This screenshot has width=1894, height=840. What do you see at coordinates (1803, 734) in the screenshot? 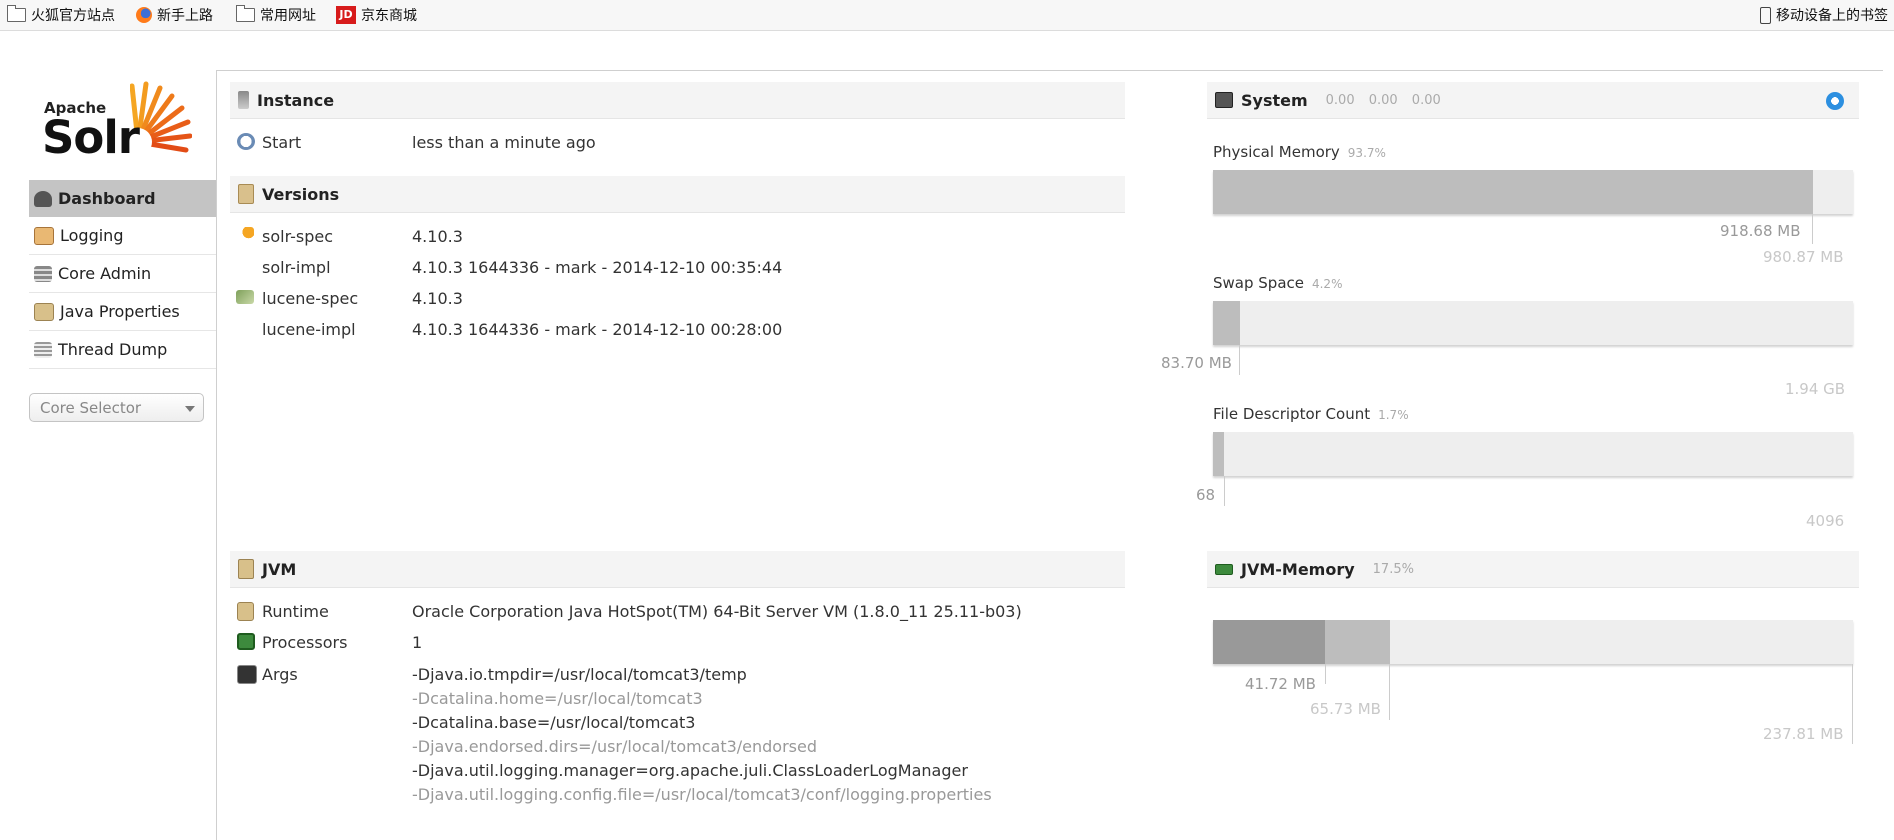
I see `jvm-memory-max: 237.81 MB` at bounding box center [1803, 734].